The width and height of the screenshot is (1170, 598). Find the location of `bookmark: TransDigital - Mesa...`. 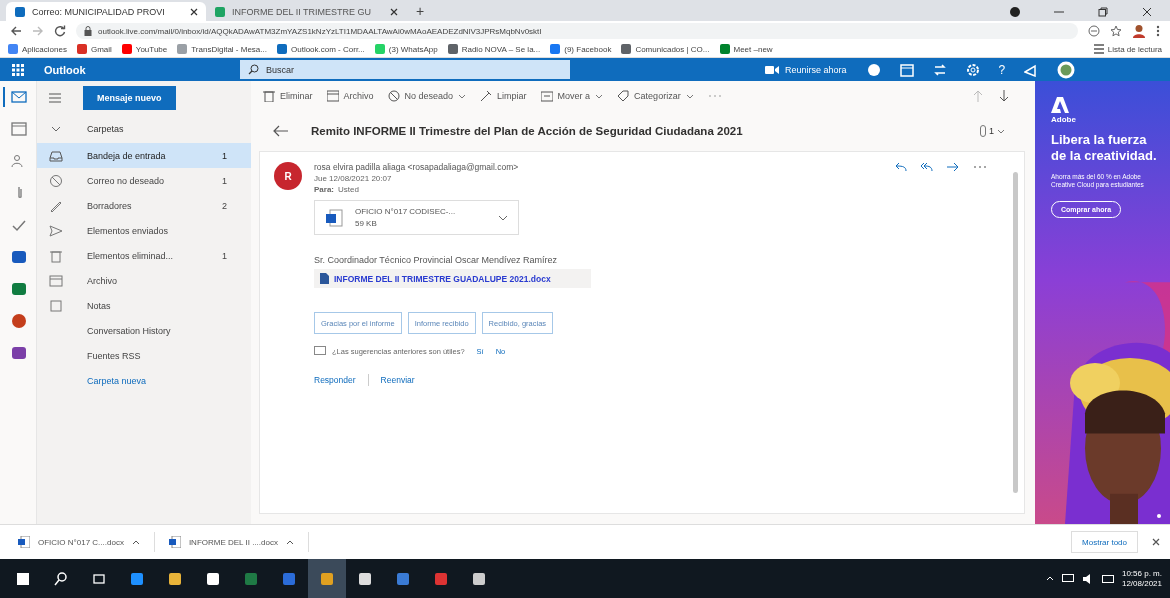

bookmark: TransDigital - Mesa... is located at coordinates (222, 49).